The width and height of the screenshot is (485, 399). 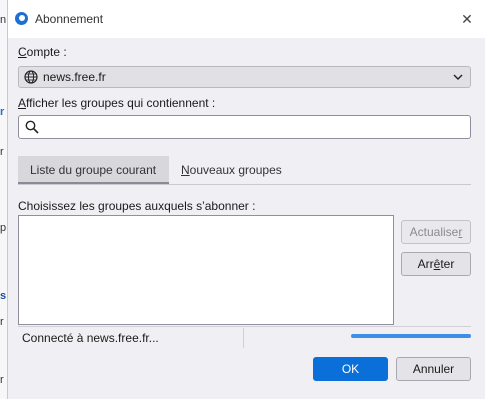 What do you see at coordinates (69, 19) in the screenshot?
I see `dialog-title: Abonnement` at bounding box center [69, 19].